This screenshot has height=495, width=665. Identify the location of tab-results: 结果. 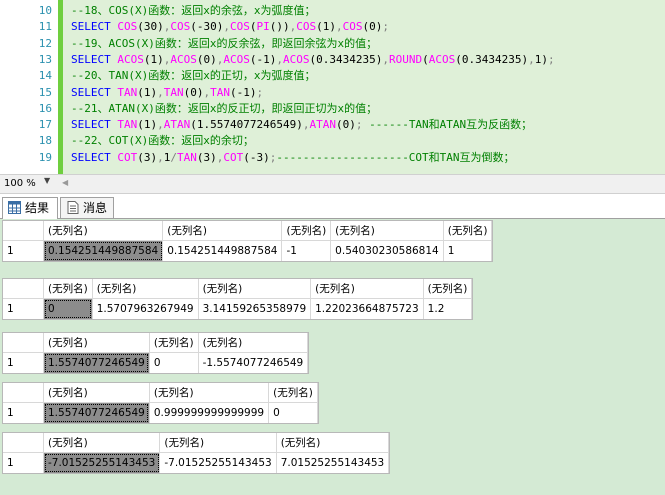
(30, 208).